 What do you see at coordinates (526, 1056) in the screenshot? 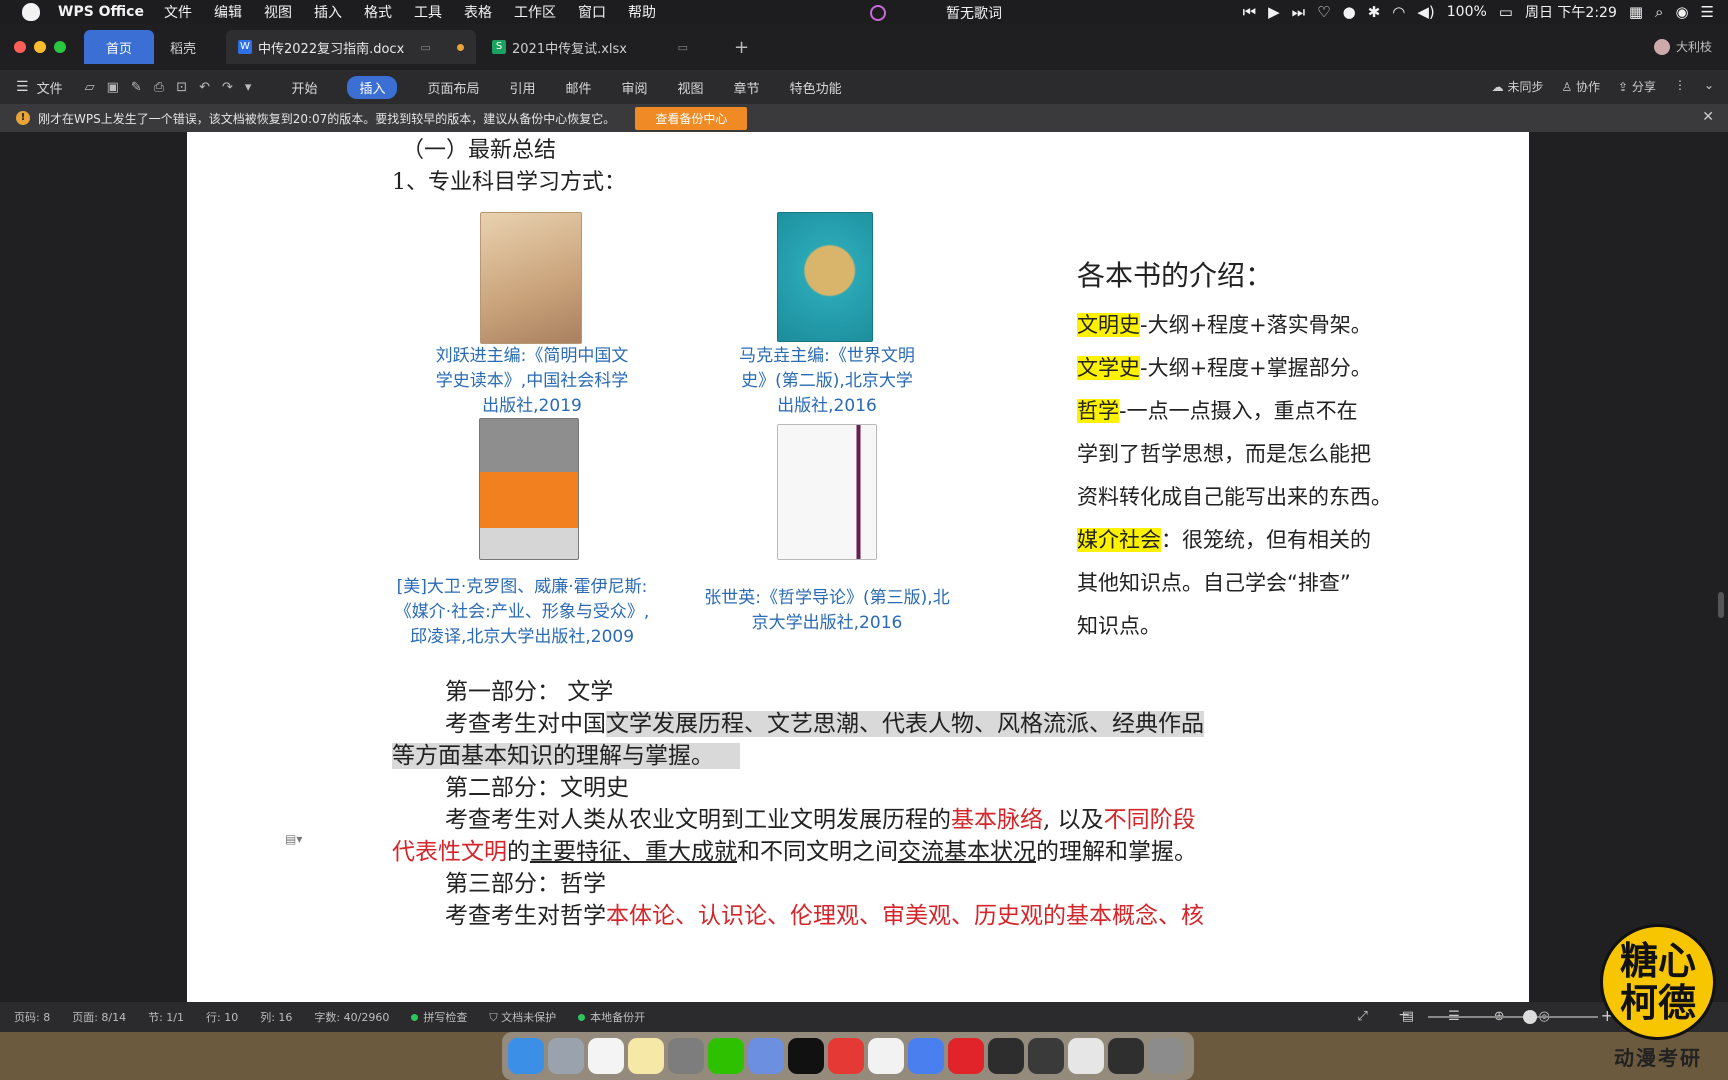
I see `finder-icon` at bounding box center [526, 1056].